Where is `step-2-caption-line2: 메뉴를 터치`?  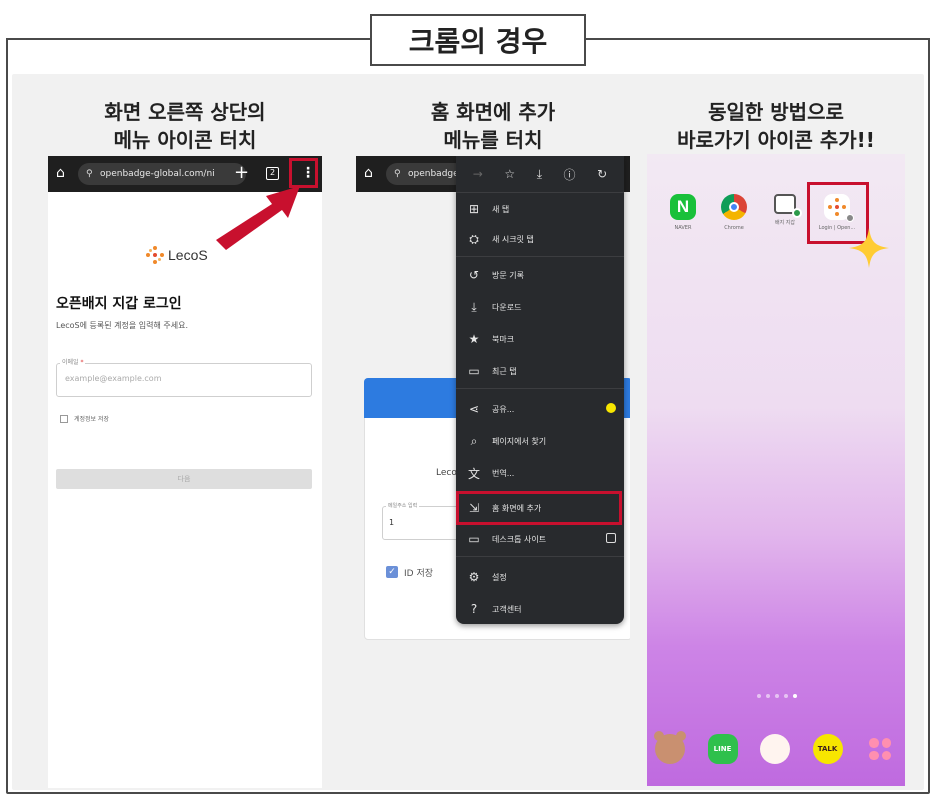
step-2-caption-line2: 메뉴를 터치 is located at coordinates (493, 140).